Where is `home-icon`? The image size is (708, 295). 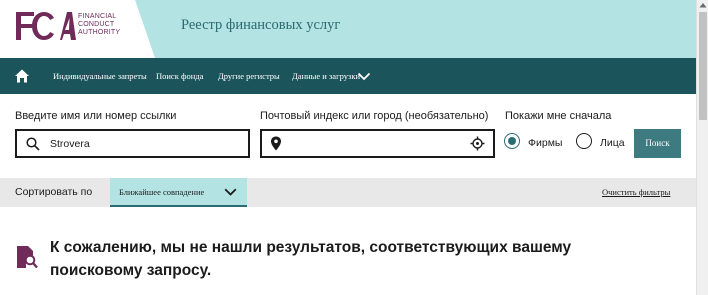 home-icon is located at coordinates (22, 76).